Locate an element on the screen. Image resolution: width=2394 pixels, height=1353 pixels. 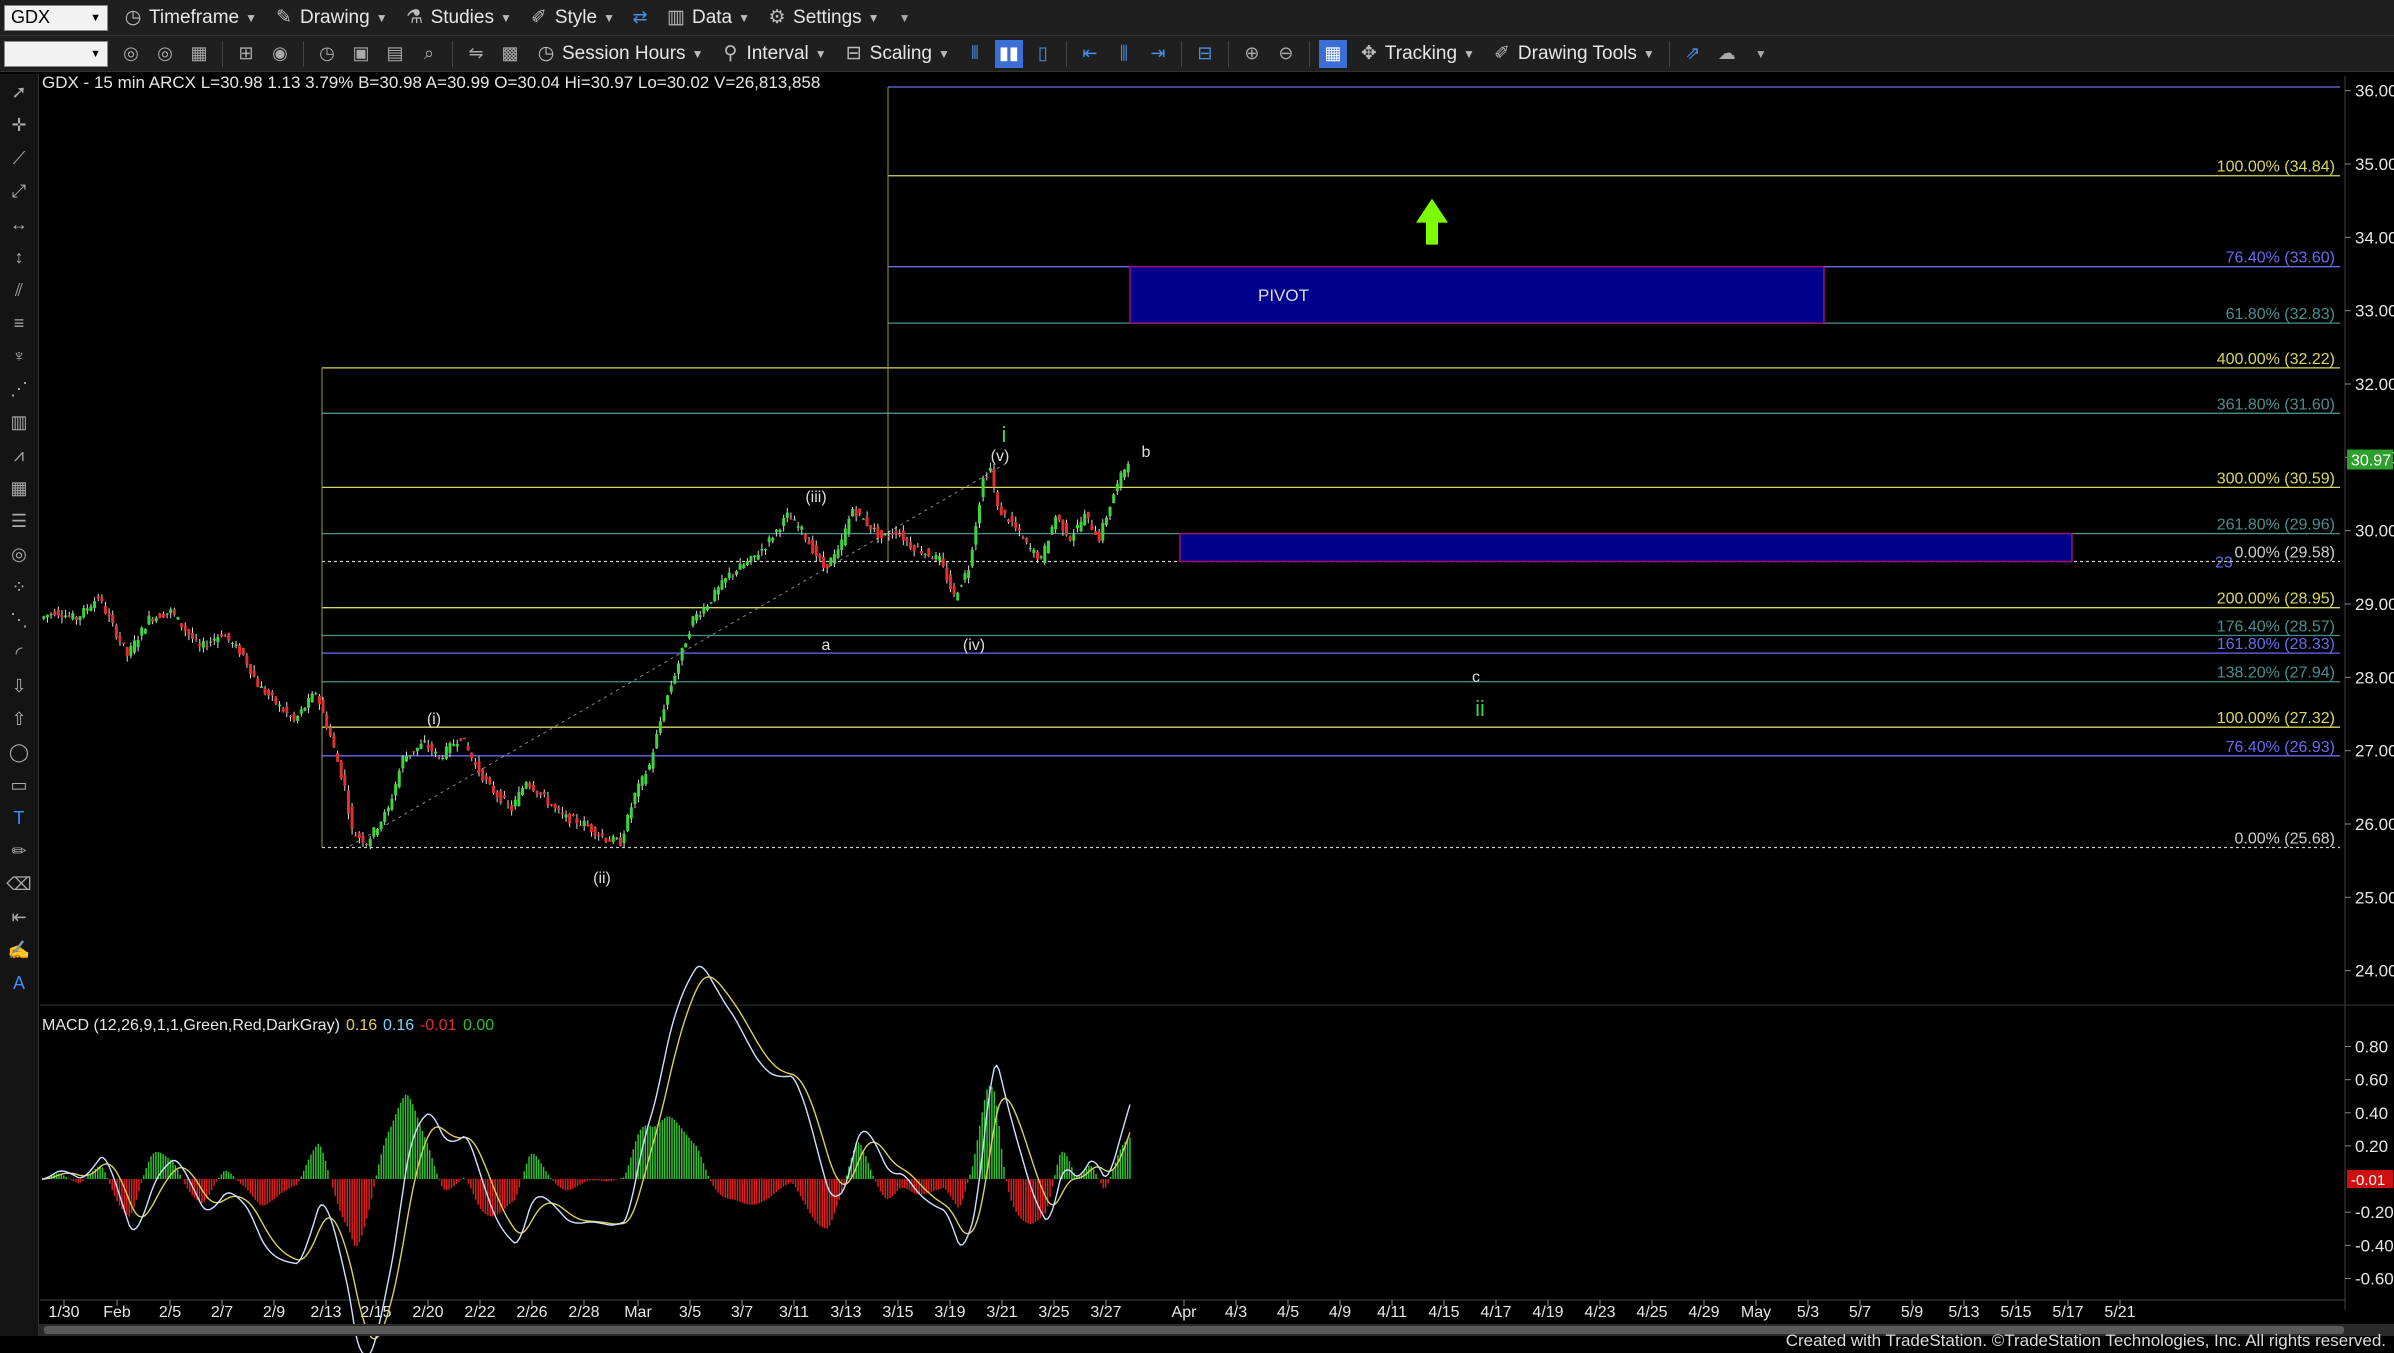
drawing-tools-menu: ✐ Drawing Tools ▼ is located at coordinates (1573, 54).